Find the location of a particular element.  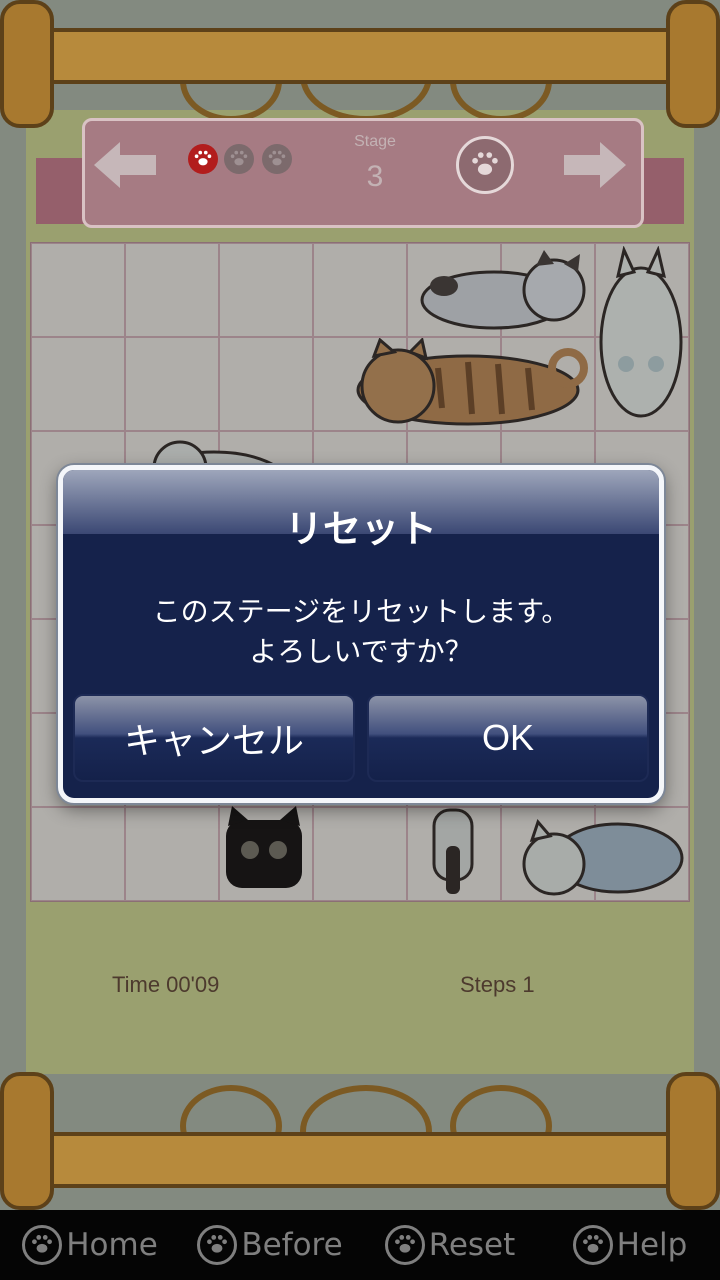

upright-white-cat-piece is located at coordinates (641, 333).